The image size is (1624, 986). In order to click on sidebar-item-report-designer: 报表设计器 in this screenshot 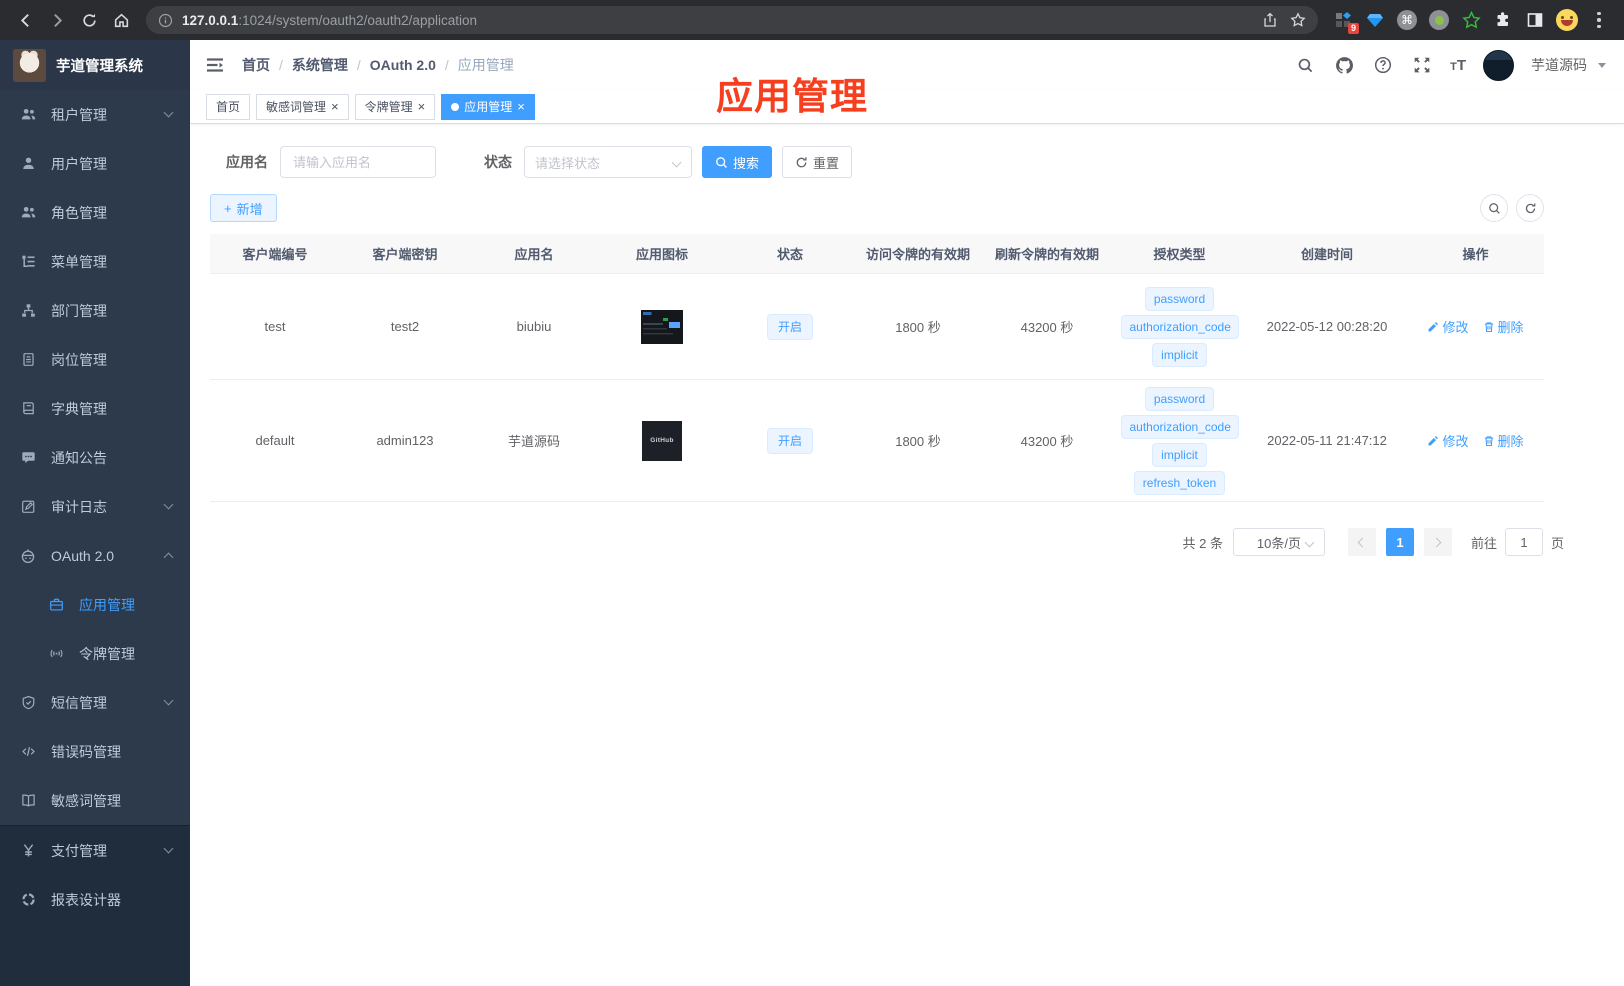, I will do `click(95, 899)`.